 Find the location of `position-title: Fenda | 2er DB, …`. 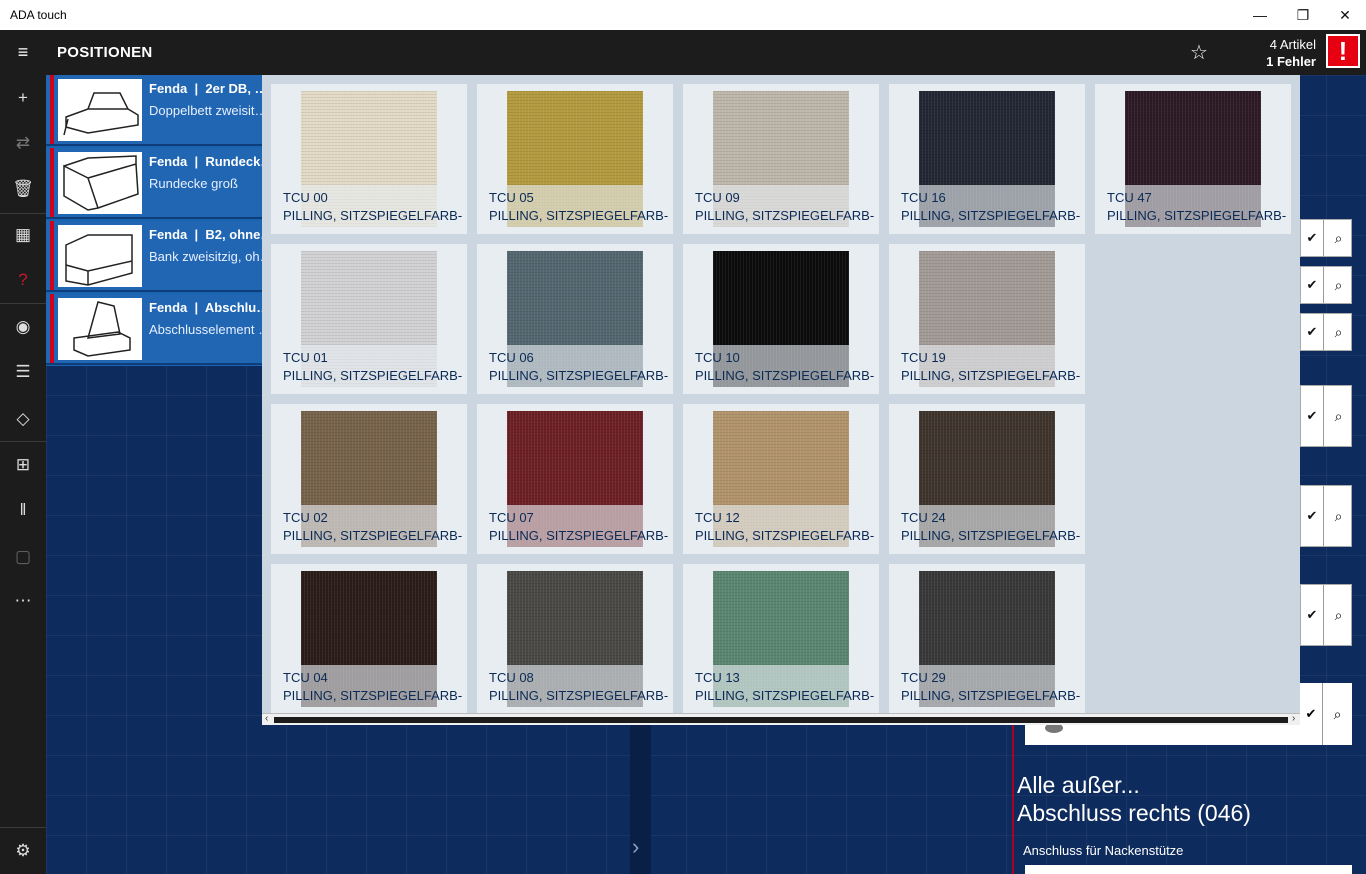

position-title: Fenda | 2er DB, … is located at coordinates (205, 88).